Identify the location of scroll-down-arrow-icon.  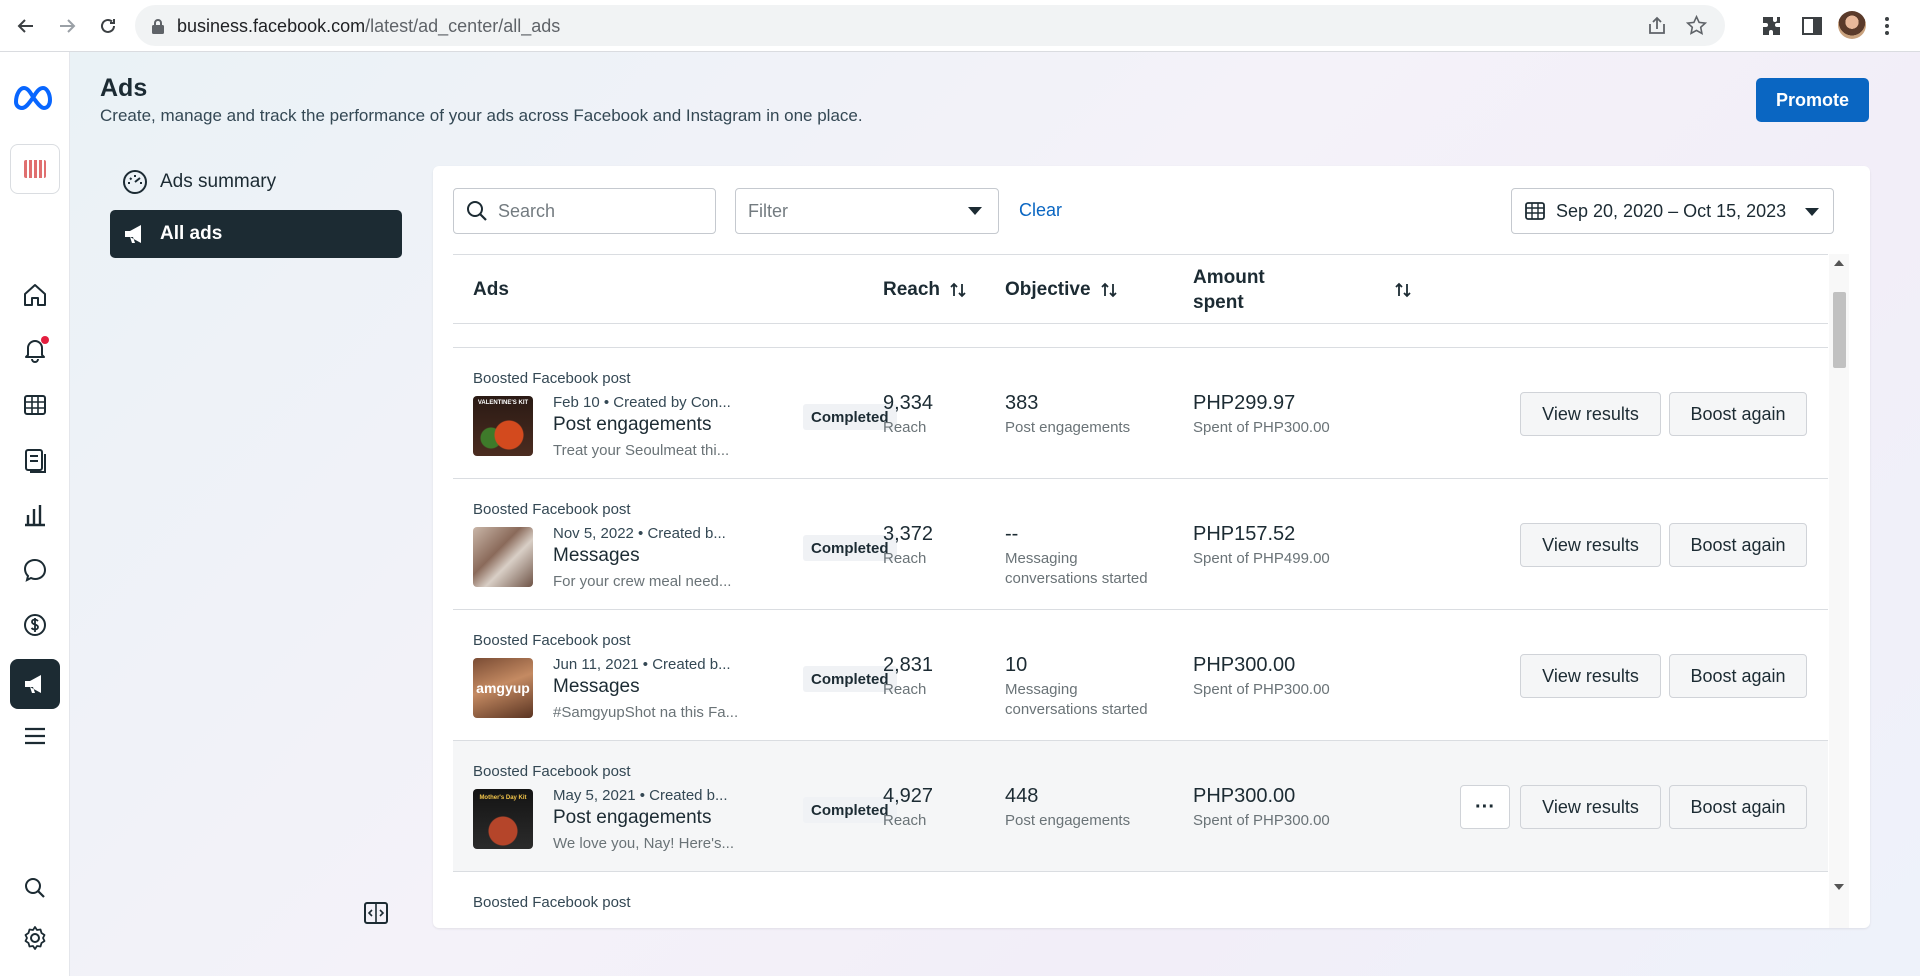
(1839, 887).